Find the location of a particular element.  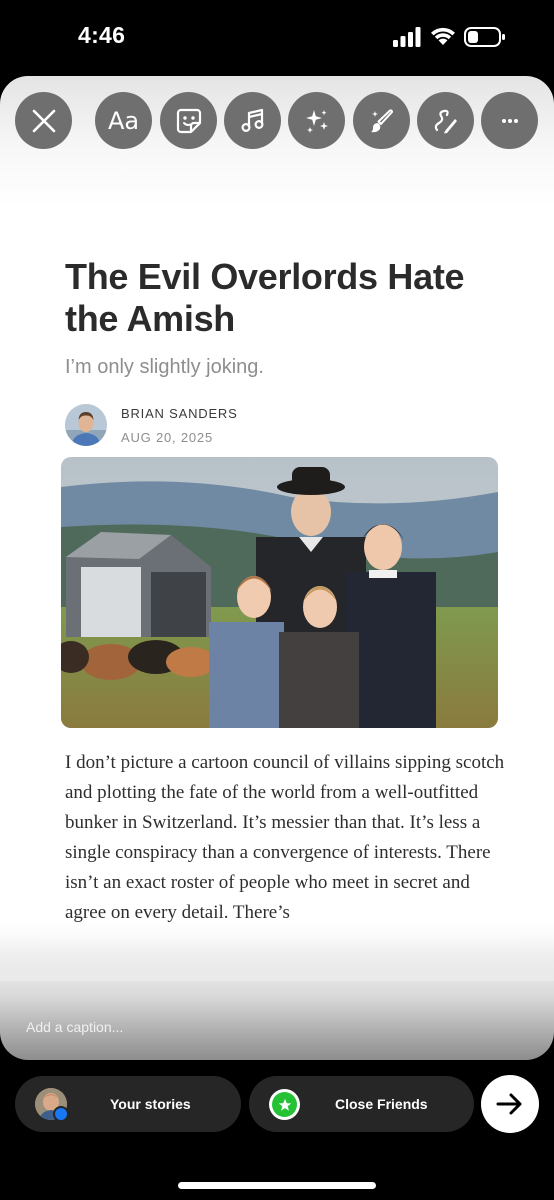

bottom-fade is located at coordinates (277, 951).